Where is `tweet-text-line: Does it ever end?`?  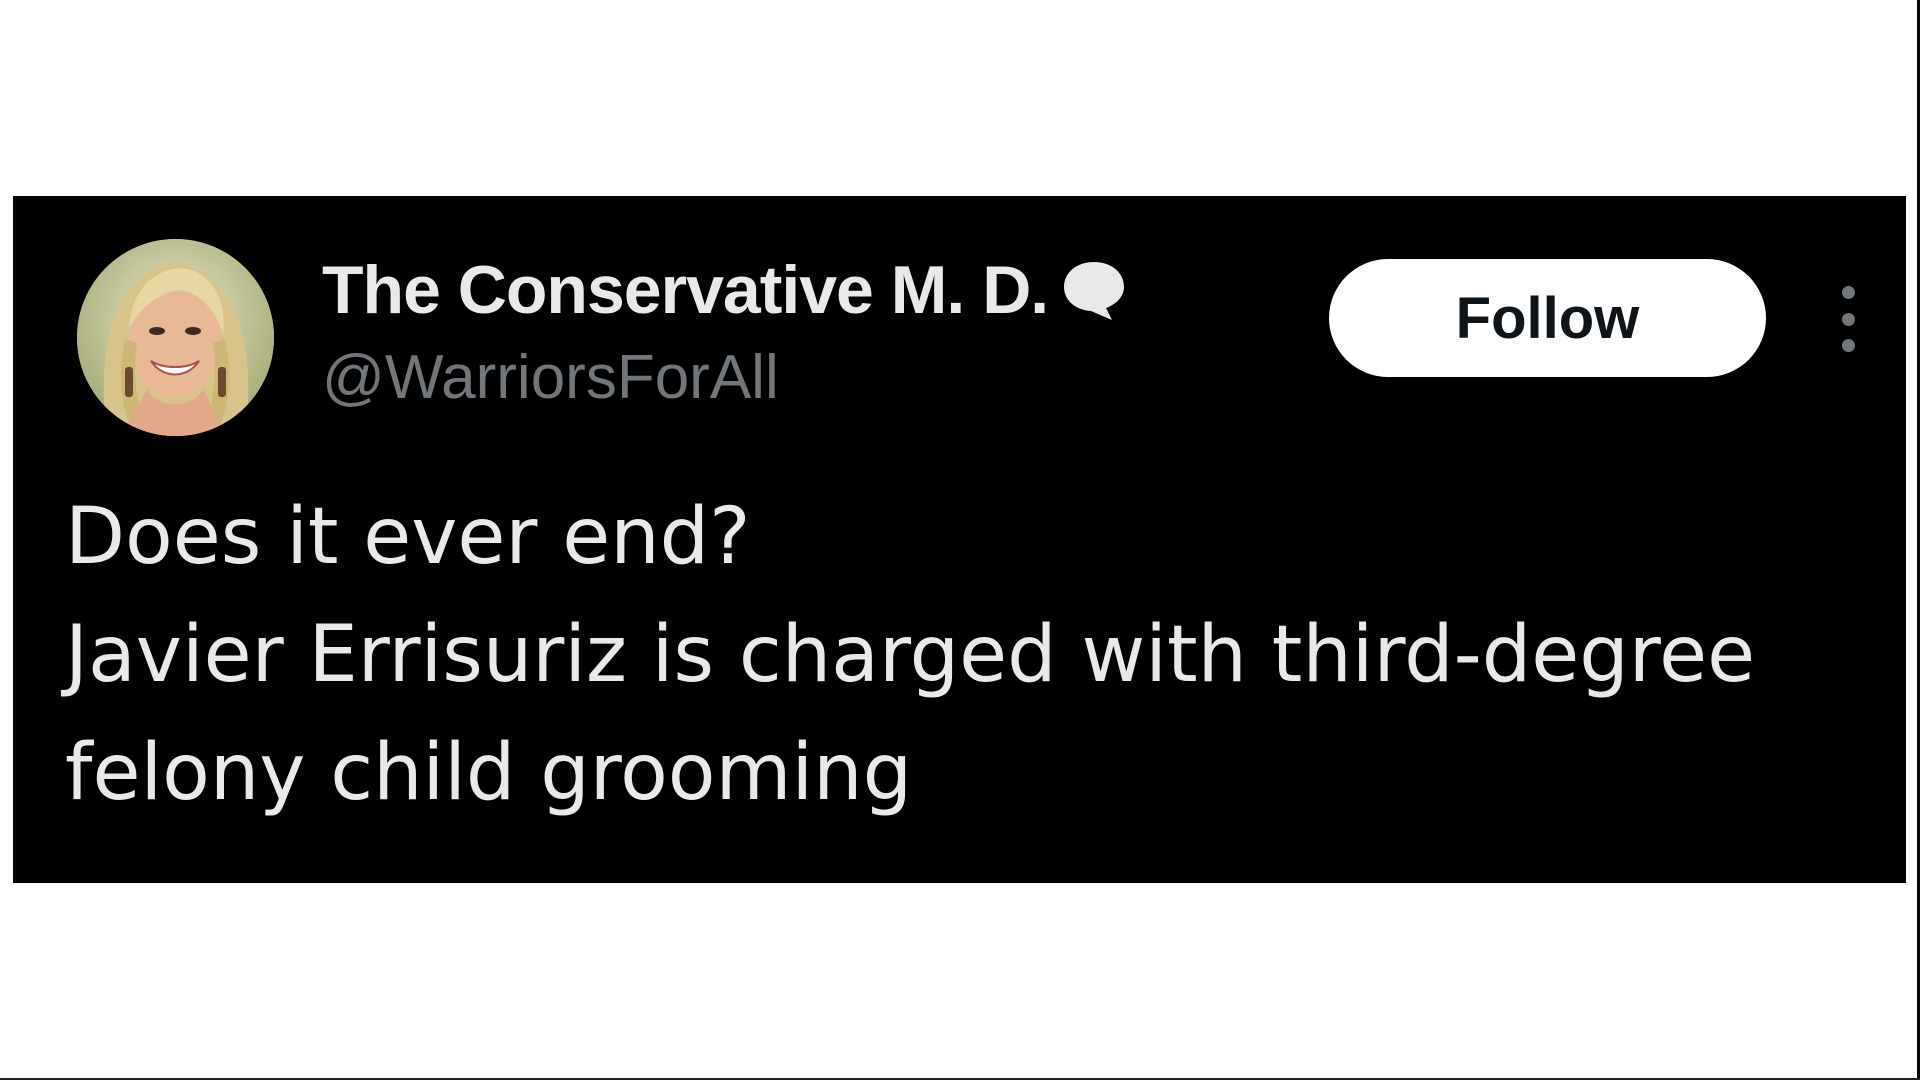 tweet-text-line: Does it ever end? is located at coordinates (408, 537).